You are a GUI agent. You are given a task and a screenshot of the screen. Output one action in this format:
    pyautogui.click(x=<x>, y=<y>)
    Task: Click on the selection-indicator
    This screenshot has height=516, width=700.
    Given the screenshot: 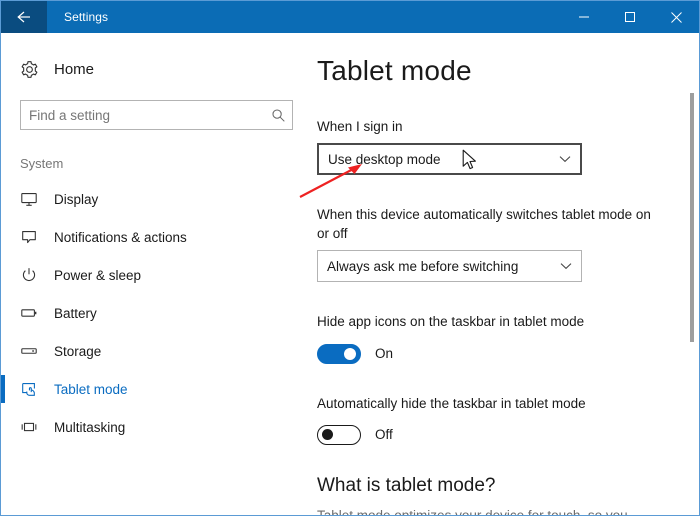 What is the action you would take?
    pyautogui.click(x=3, y=389)
    